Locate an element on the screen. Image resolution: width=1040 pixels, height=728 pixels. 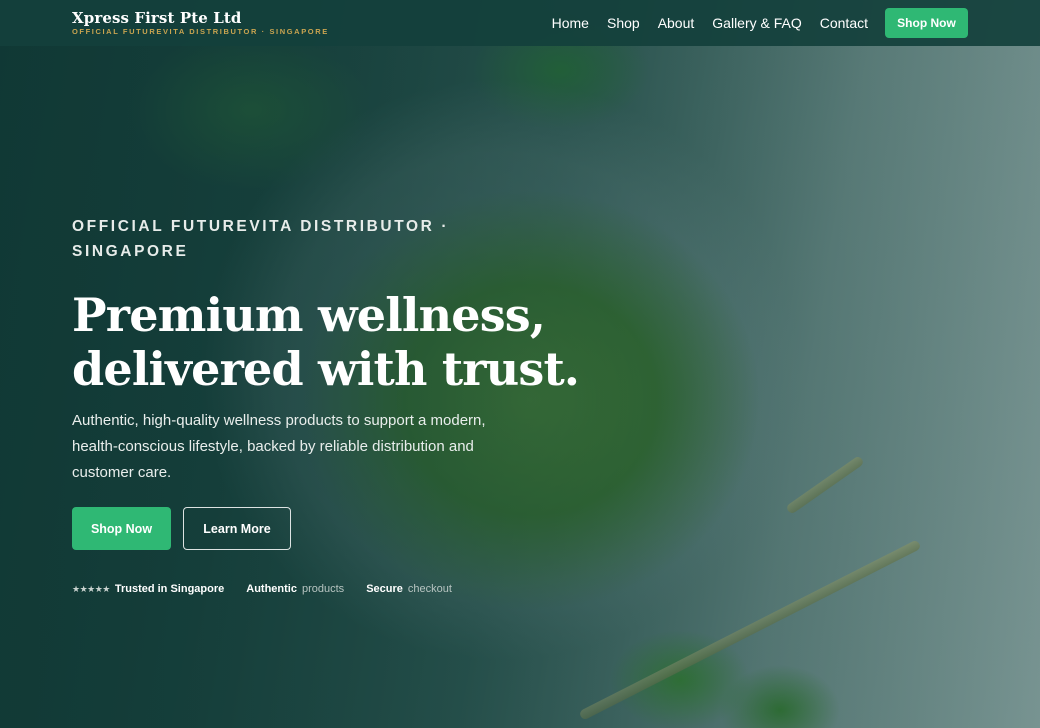
trust-item-secure: Secure checkout is located at coordinates (409, 589).